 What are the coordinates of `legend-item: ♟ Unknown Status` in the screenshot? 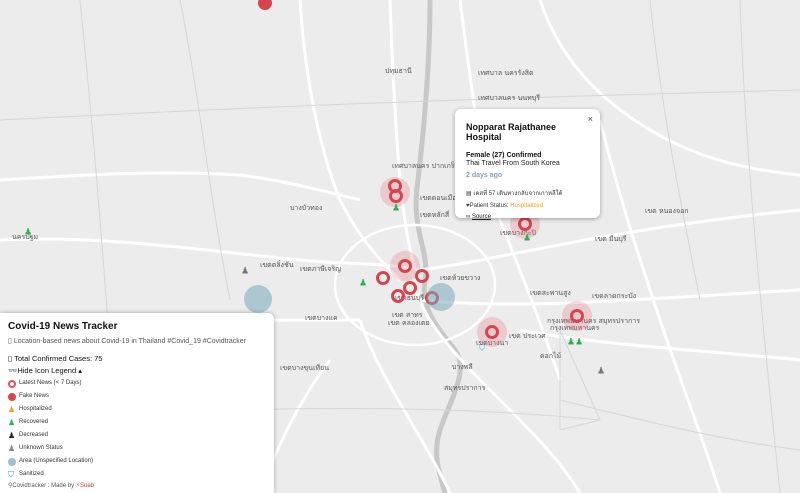 It's located at (137, 448).